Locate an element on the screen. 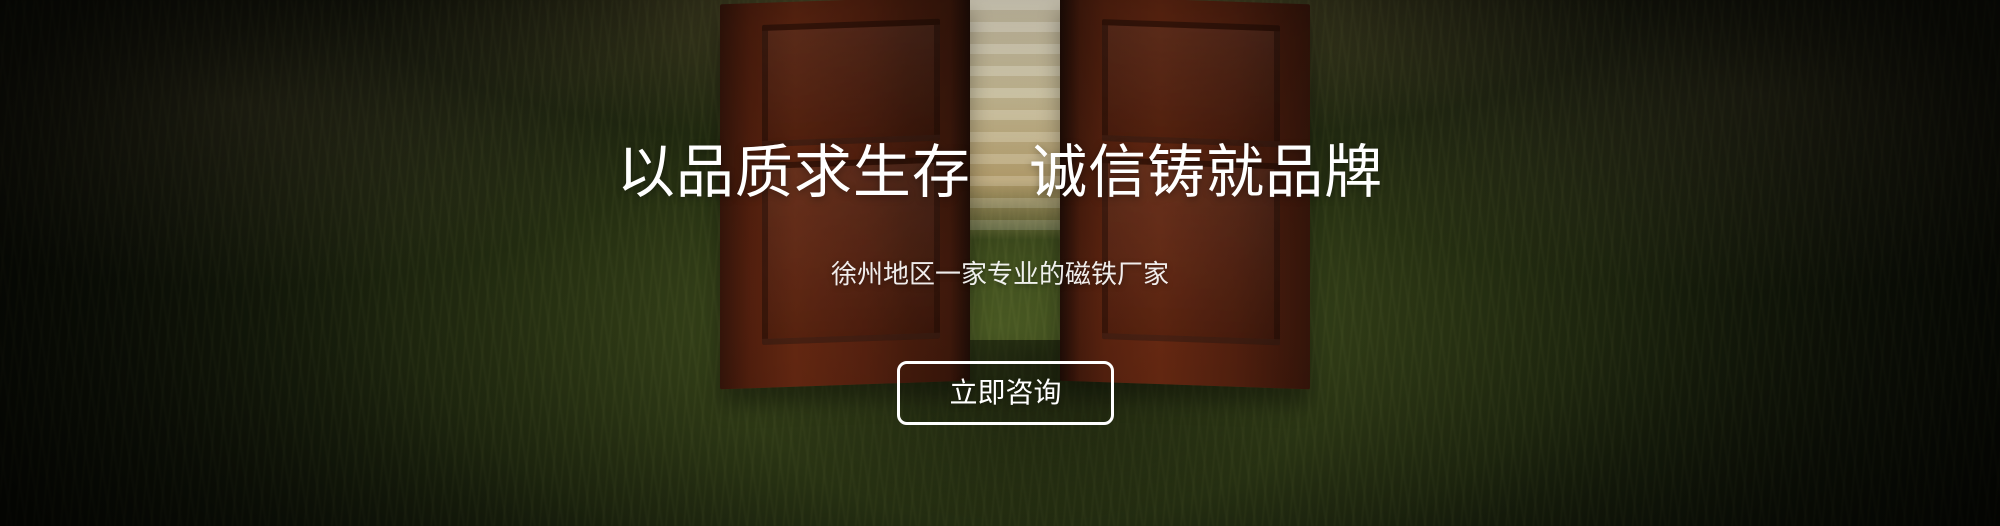 Image resolution: width=2000 pixels, height=526 pixels. hero-subheadline: 徐州地区一家专业的磁铁厂家 is located at coordinates (999, 275).